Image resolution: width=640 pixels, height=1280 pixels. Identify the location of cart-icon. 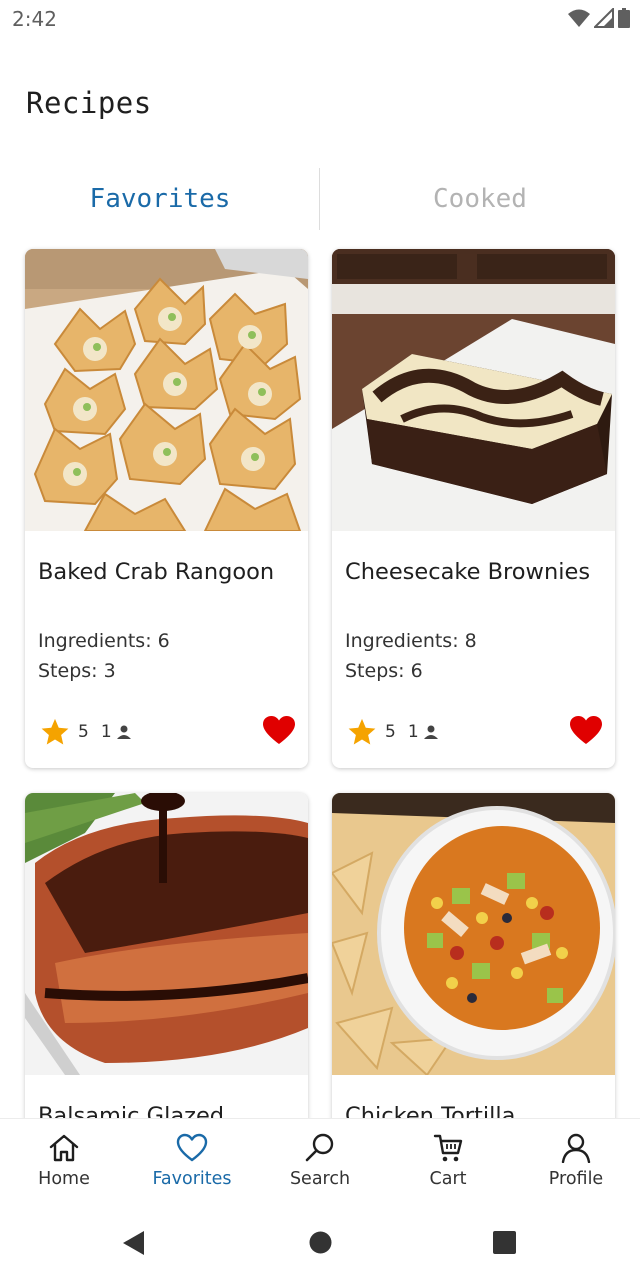
(448, 1148).